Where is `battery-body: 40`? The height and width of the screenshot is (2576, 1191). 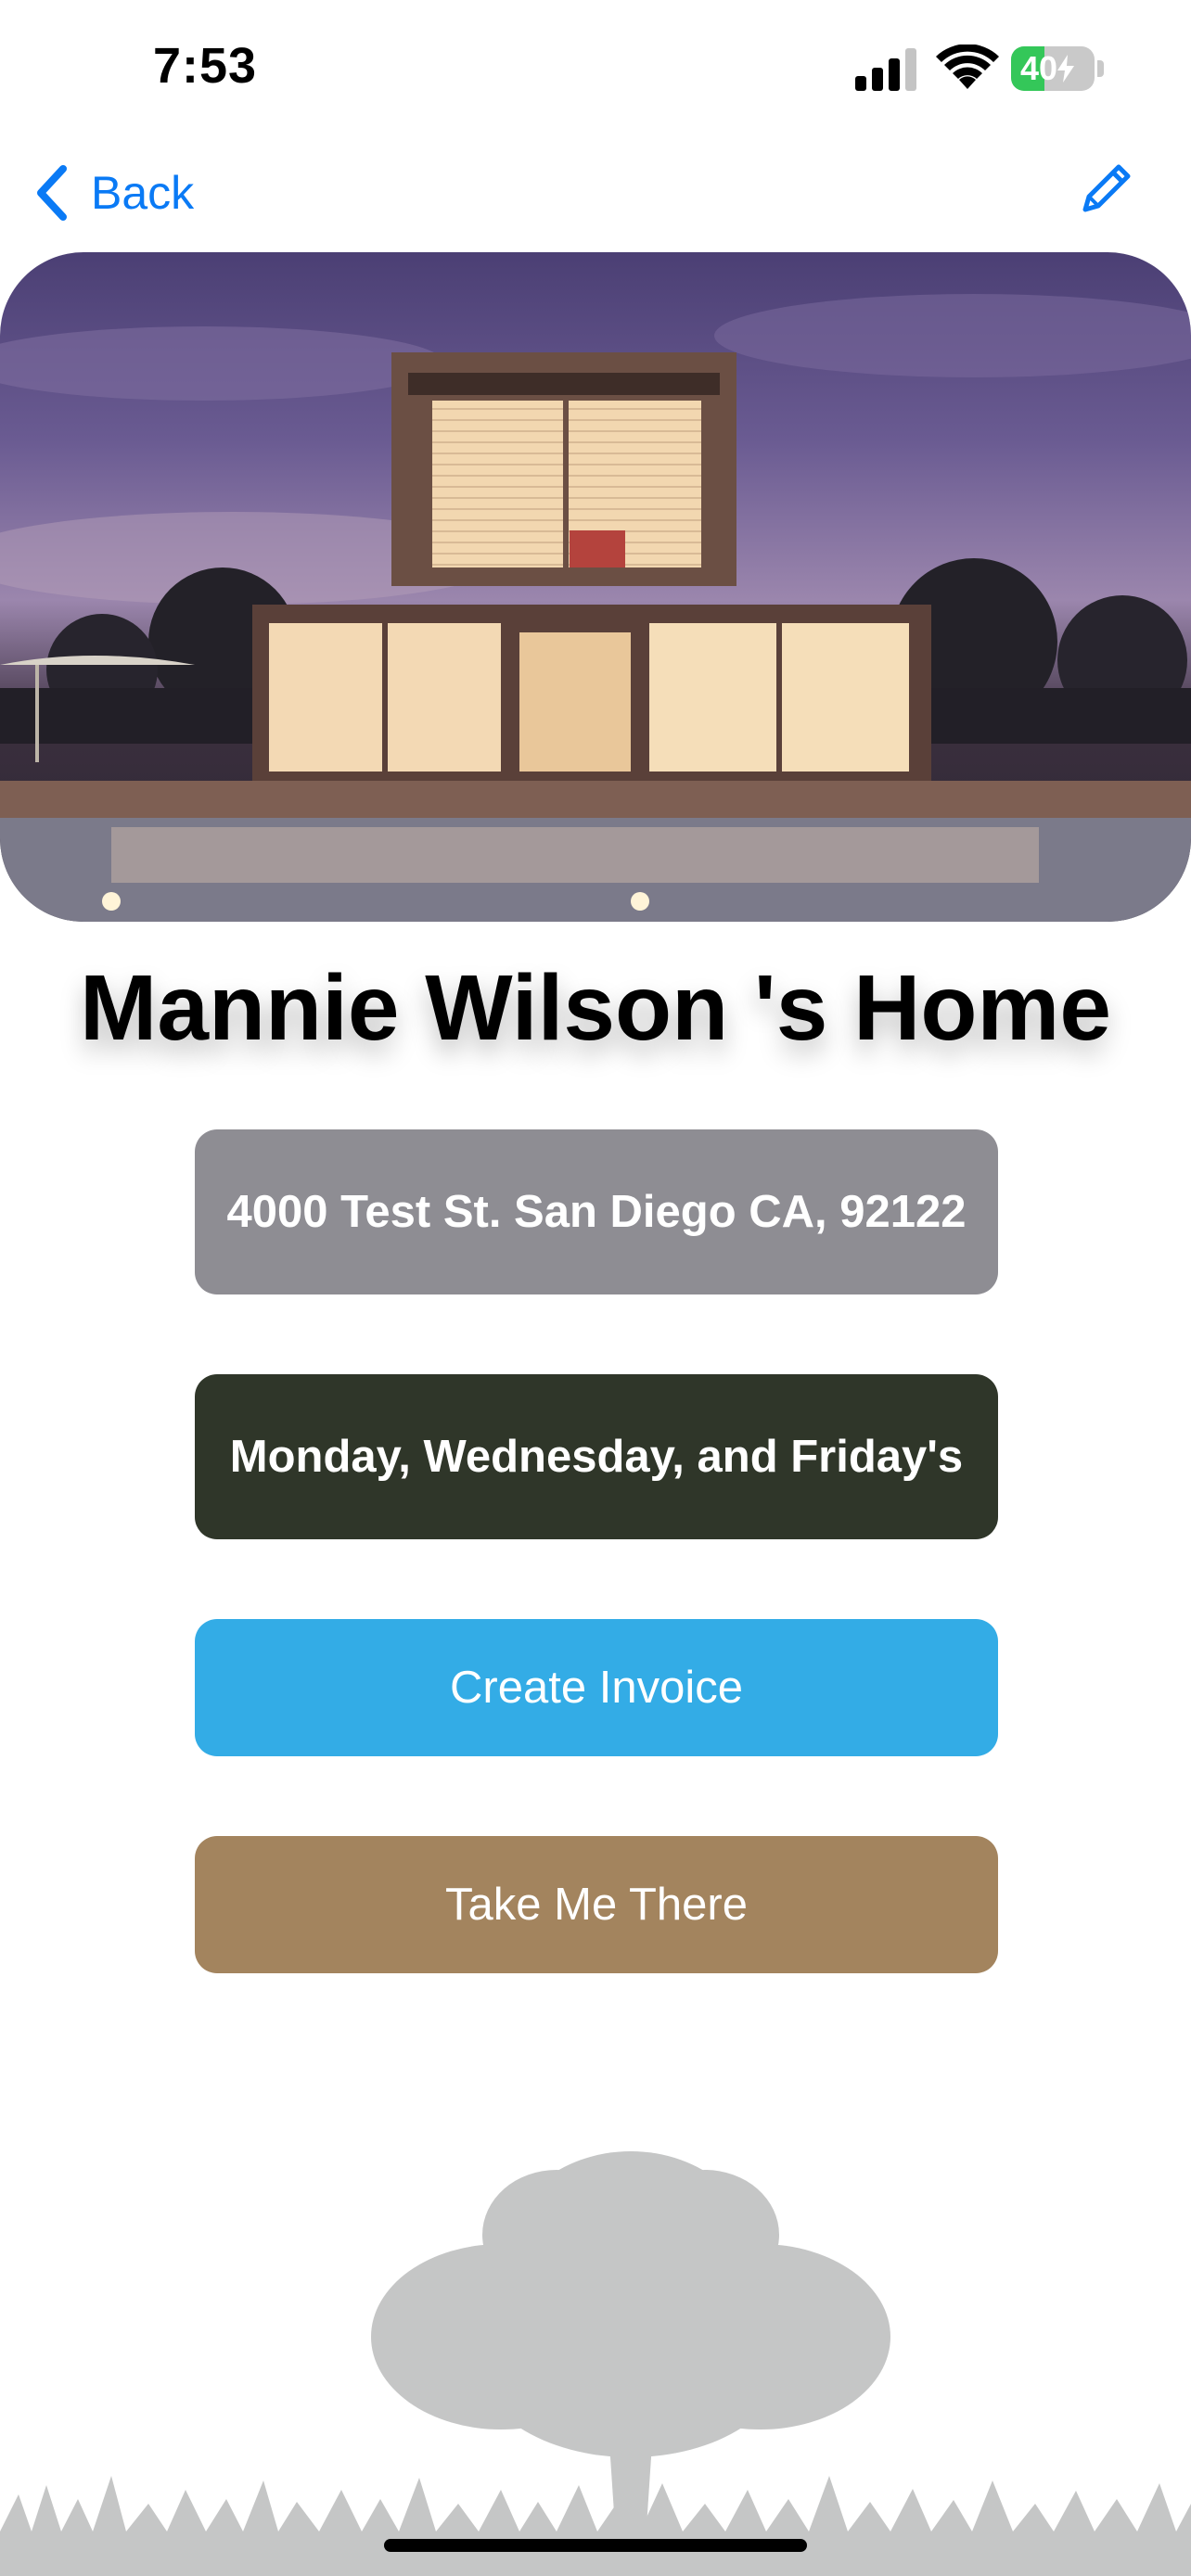 battery-body: 40 is located at coordinates (1053, 68).